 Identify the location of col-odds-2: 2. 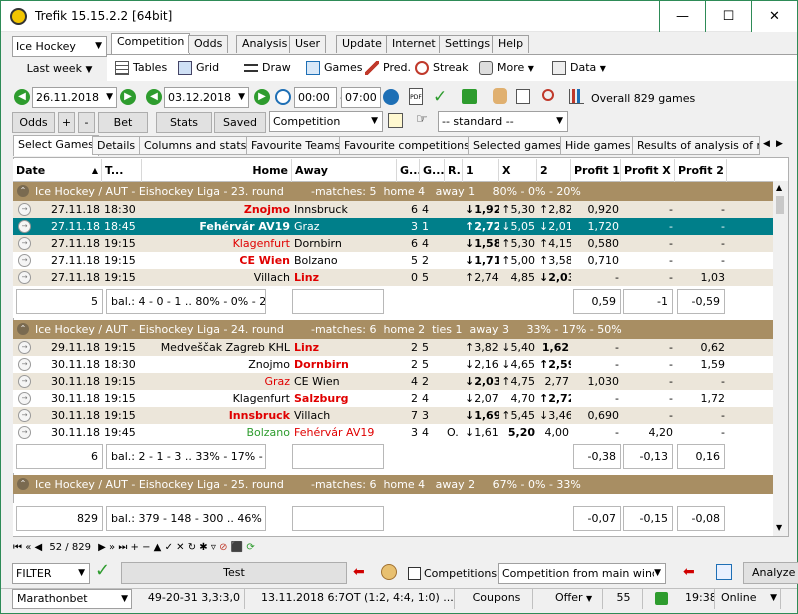
(554, 170).